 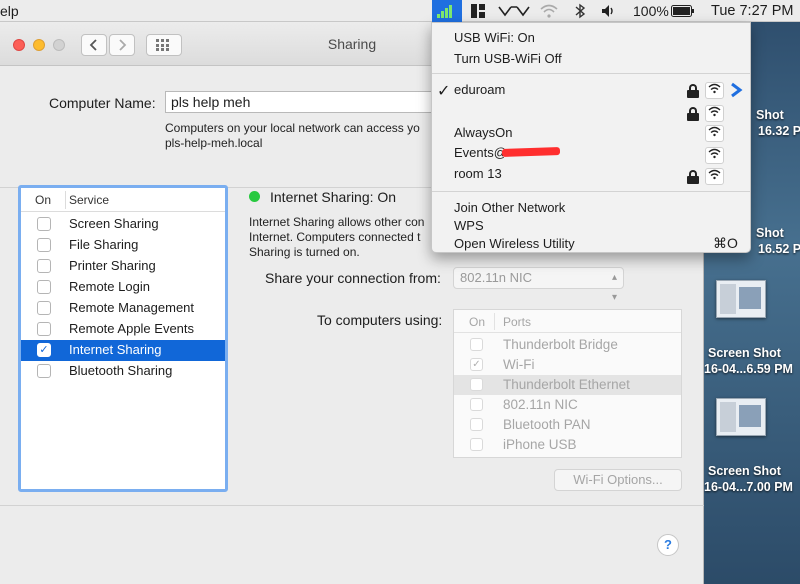 What do you see at coordinates (469, 225) in the screenshot?
I see `wps-item: WPS` at bounding box center [469, 225].